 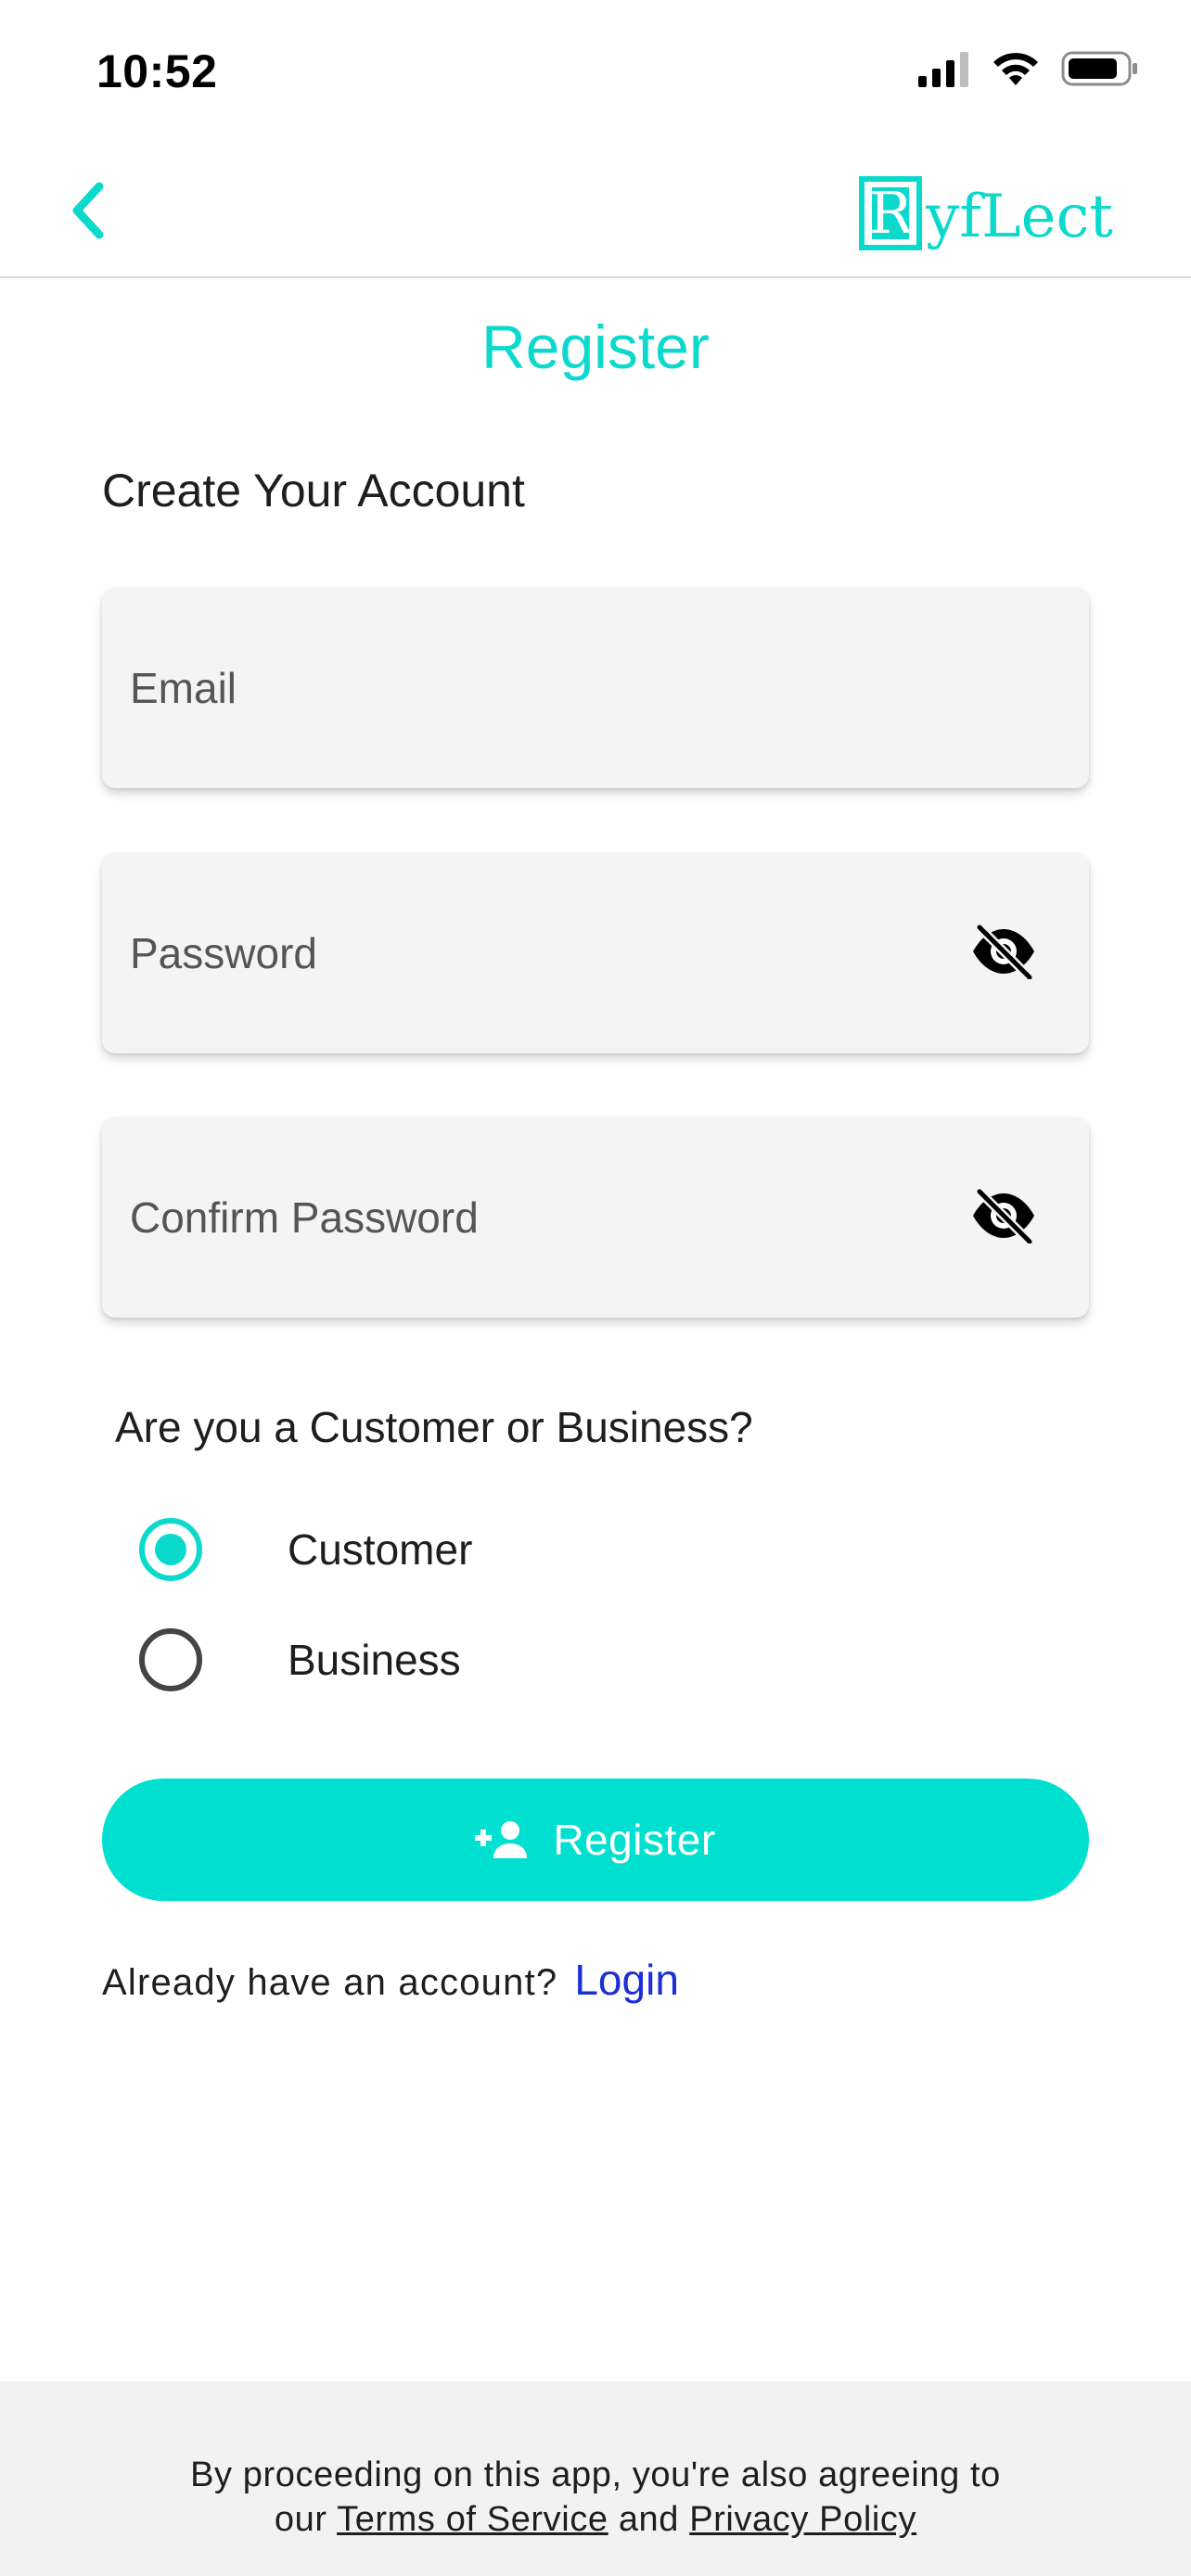 I want to click on nav-bar: R yfLect, so click(x=595, y=208).